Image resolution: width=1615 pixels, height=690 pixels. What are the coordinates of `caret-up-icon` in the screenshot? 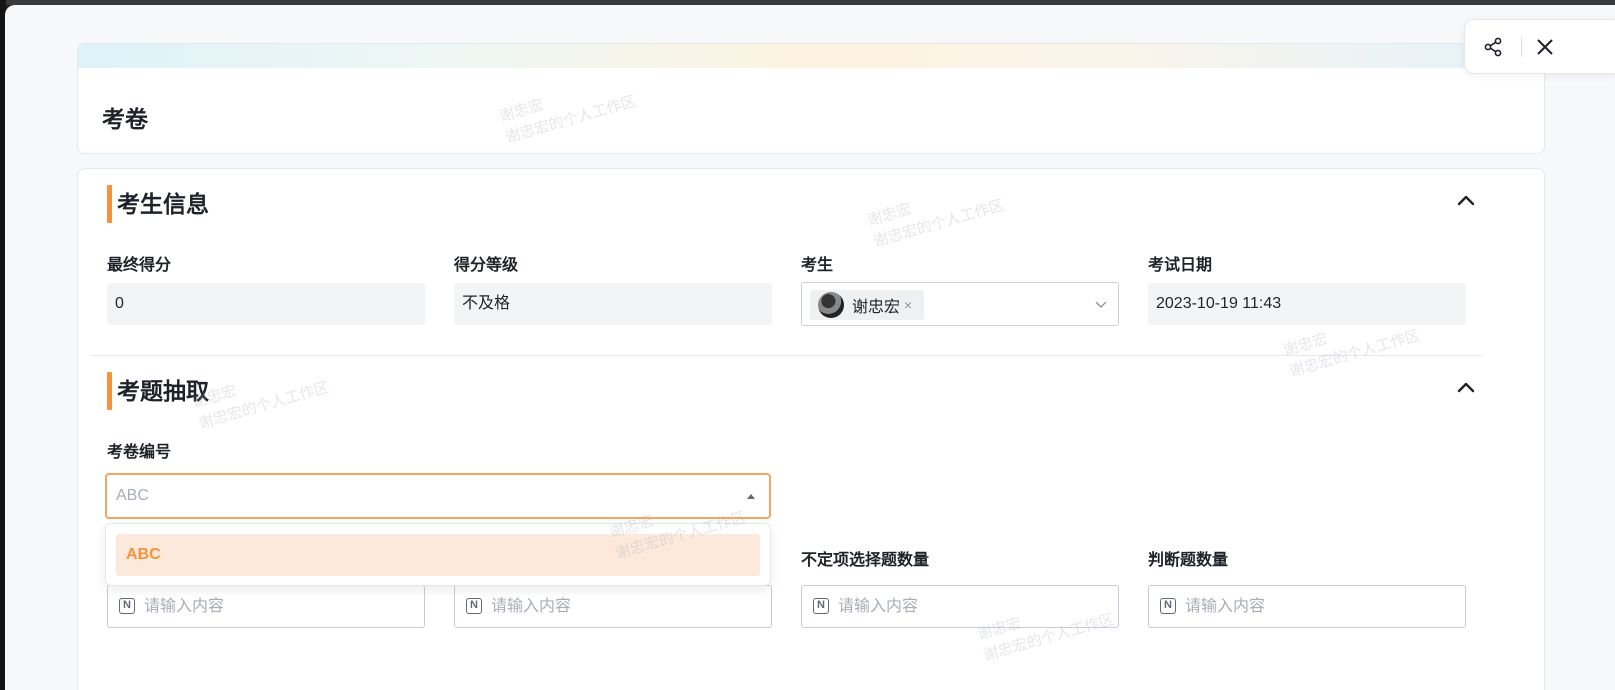 It's located at (751, 496).